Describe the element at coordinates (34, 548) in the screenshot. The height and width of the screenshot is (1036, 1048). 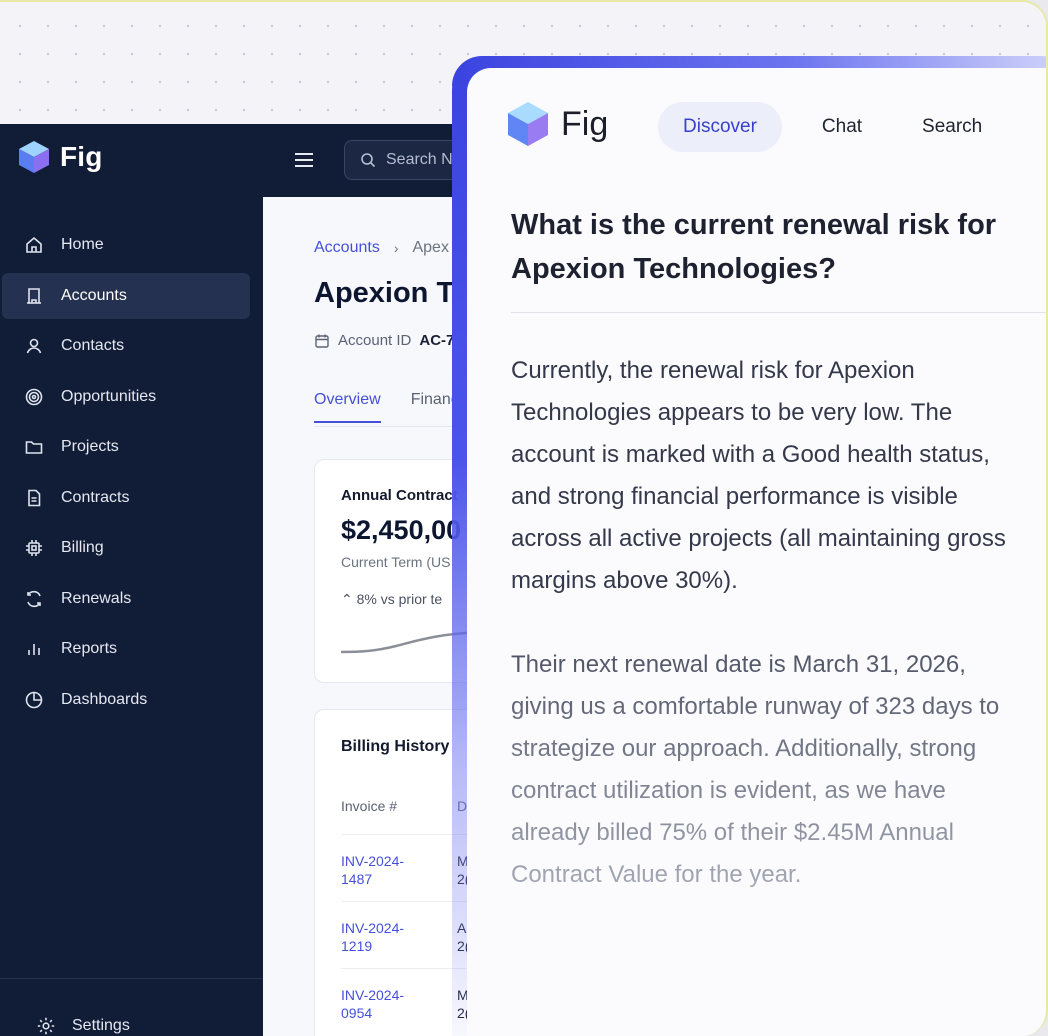
I see `chip-icon` at that location.